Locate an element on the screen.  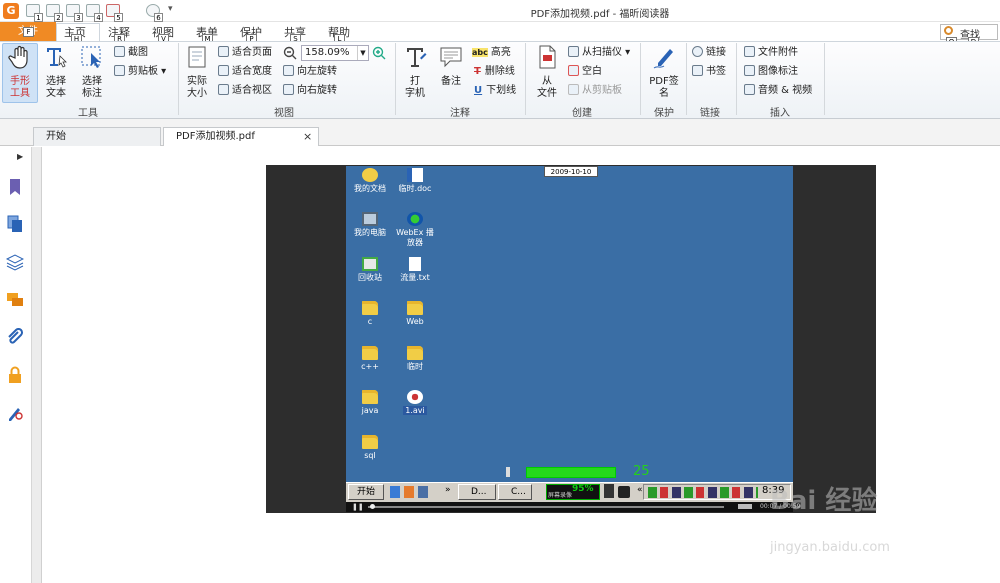
new-icon: 1 is located at coordinates (34, 13).